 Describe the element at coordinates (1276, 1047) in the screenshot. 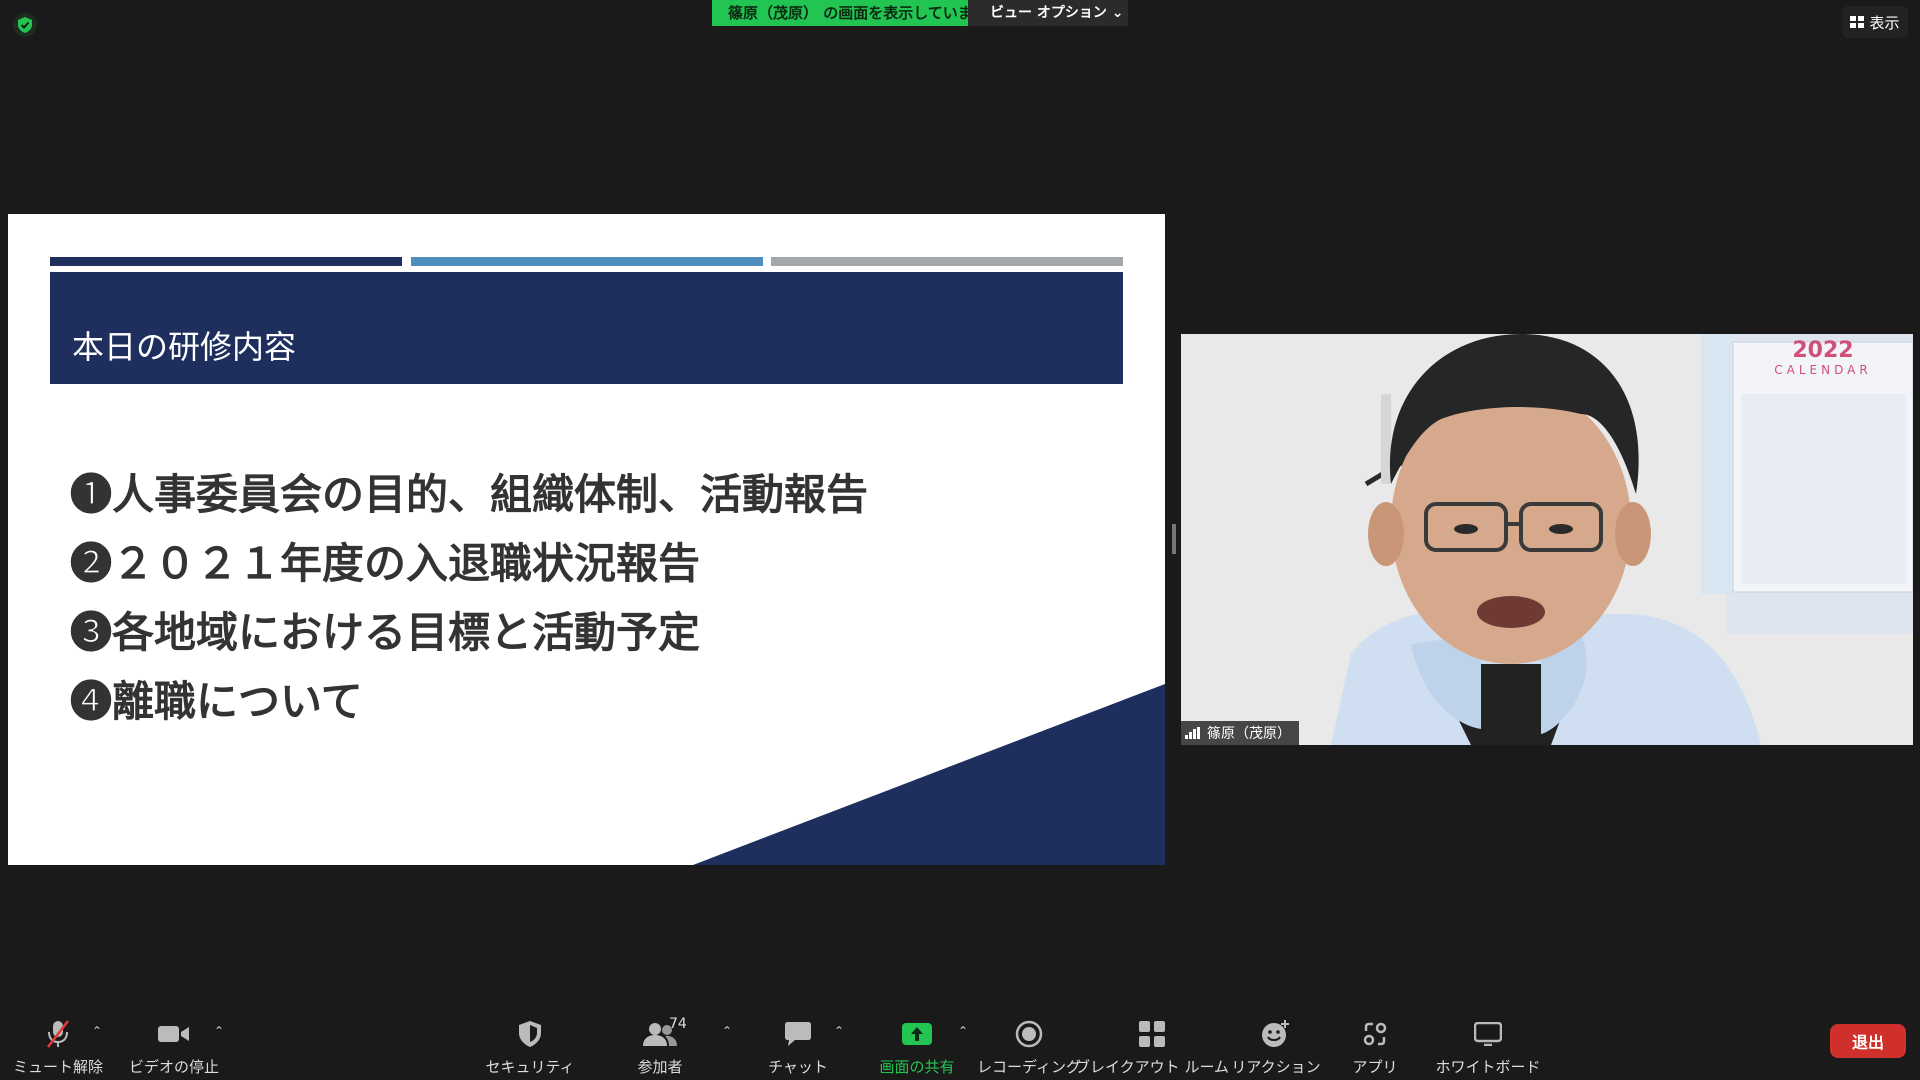

I see `reactions-button: リアクション` at that location.